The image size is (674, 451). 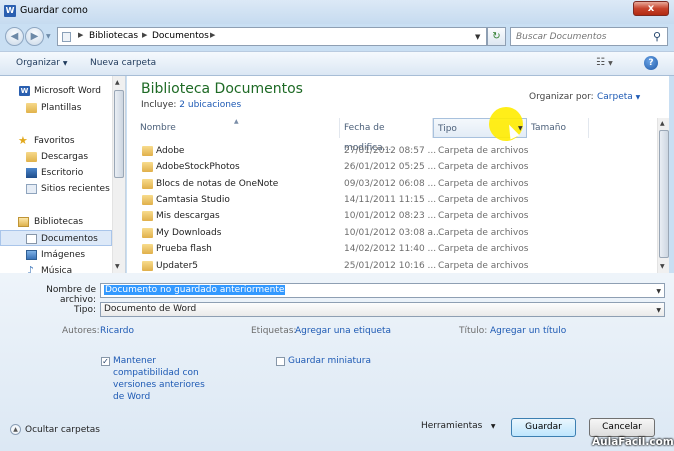 What do you see at coordinates (210, 105) in the screenshot?
I see `locations-link: 2 ubicaciones` at bounding box center [210, 105].